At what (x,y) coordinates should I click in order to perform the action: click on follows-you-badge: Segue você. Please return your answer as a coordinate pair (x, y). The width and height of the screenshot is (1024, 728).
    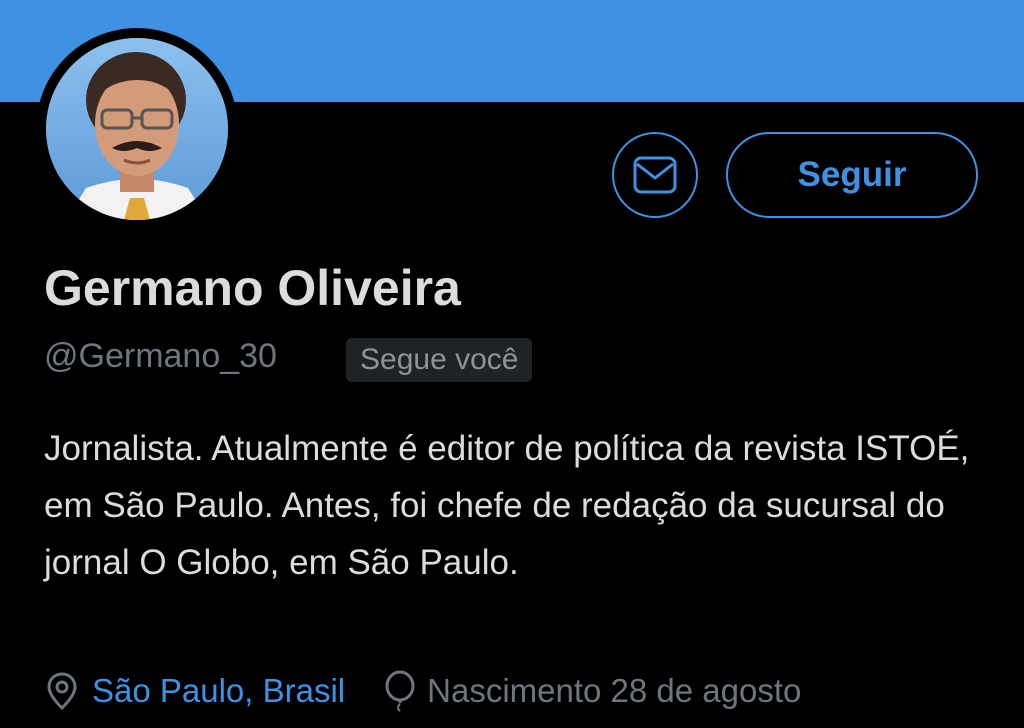
    Looking at the image, I should click on (439, 360).